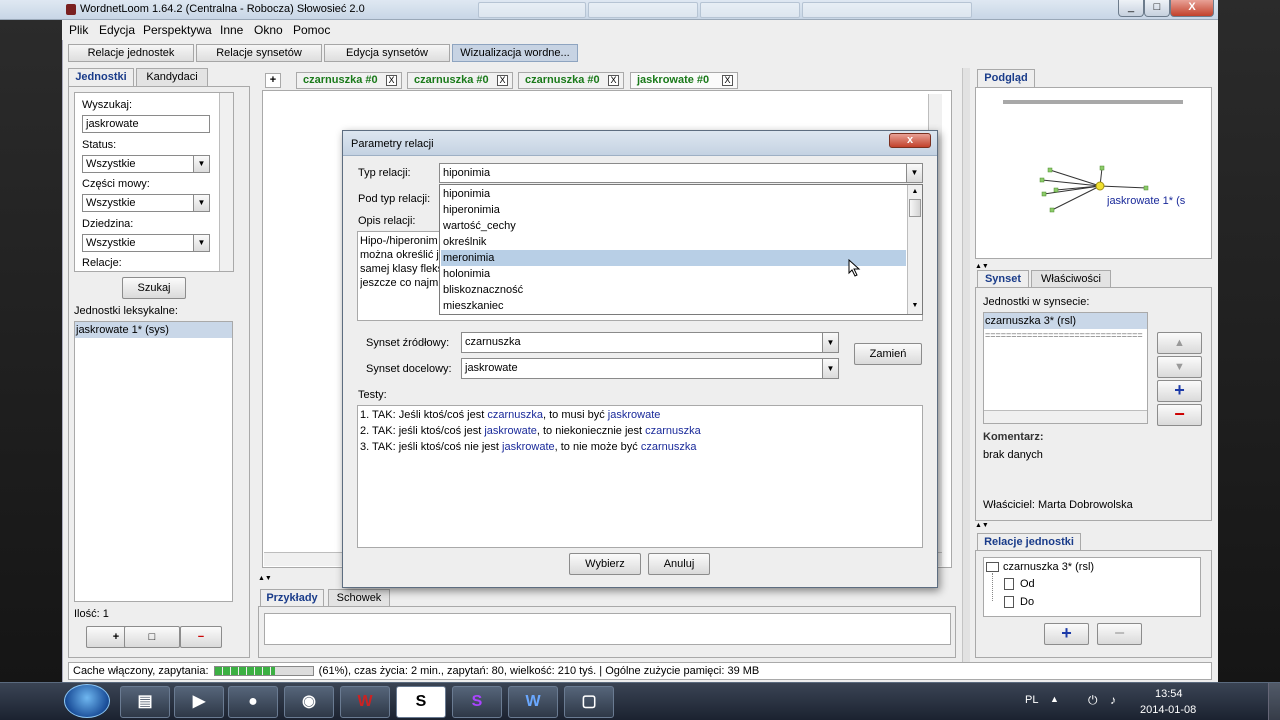 This screenshot has width=1280, height=720. Describe the element at coordinates (684, 80) in the screenshot. I see `tab-jaskrowate: jaskrowate #0 X` at that location.